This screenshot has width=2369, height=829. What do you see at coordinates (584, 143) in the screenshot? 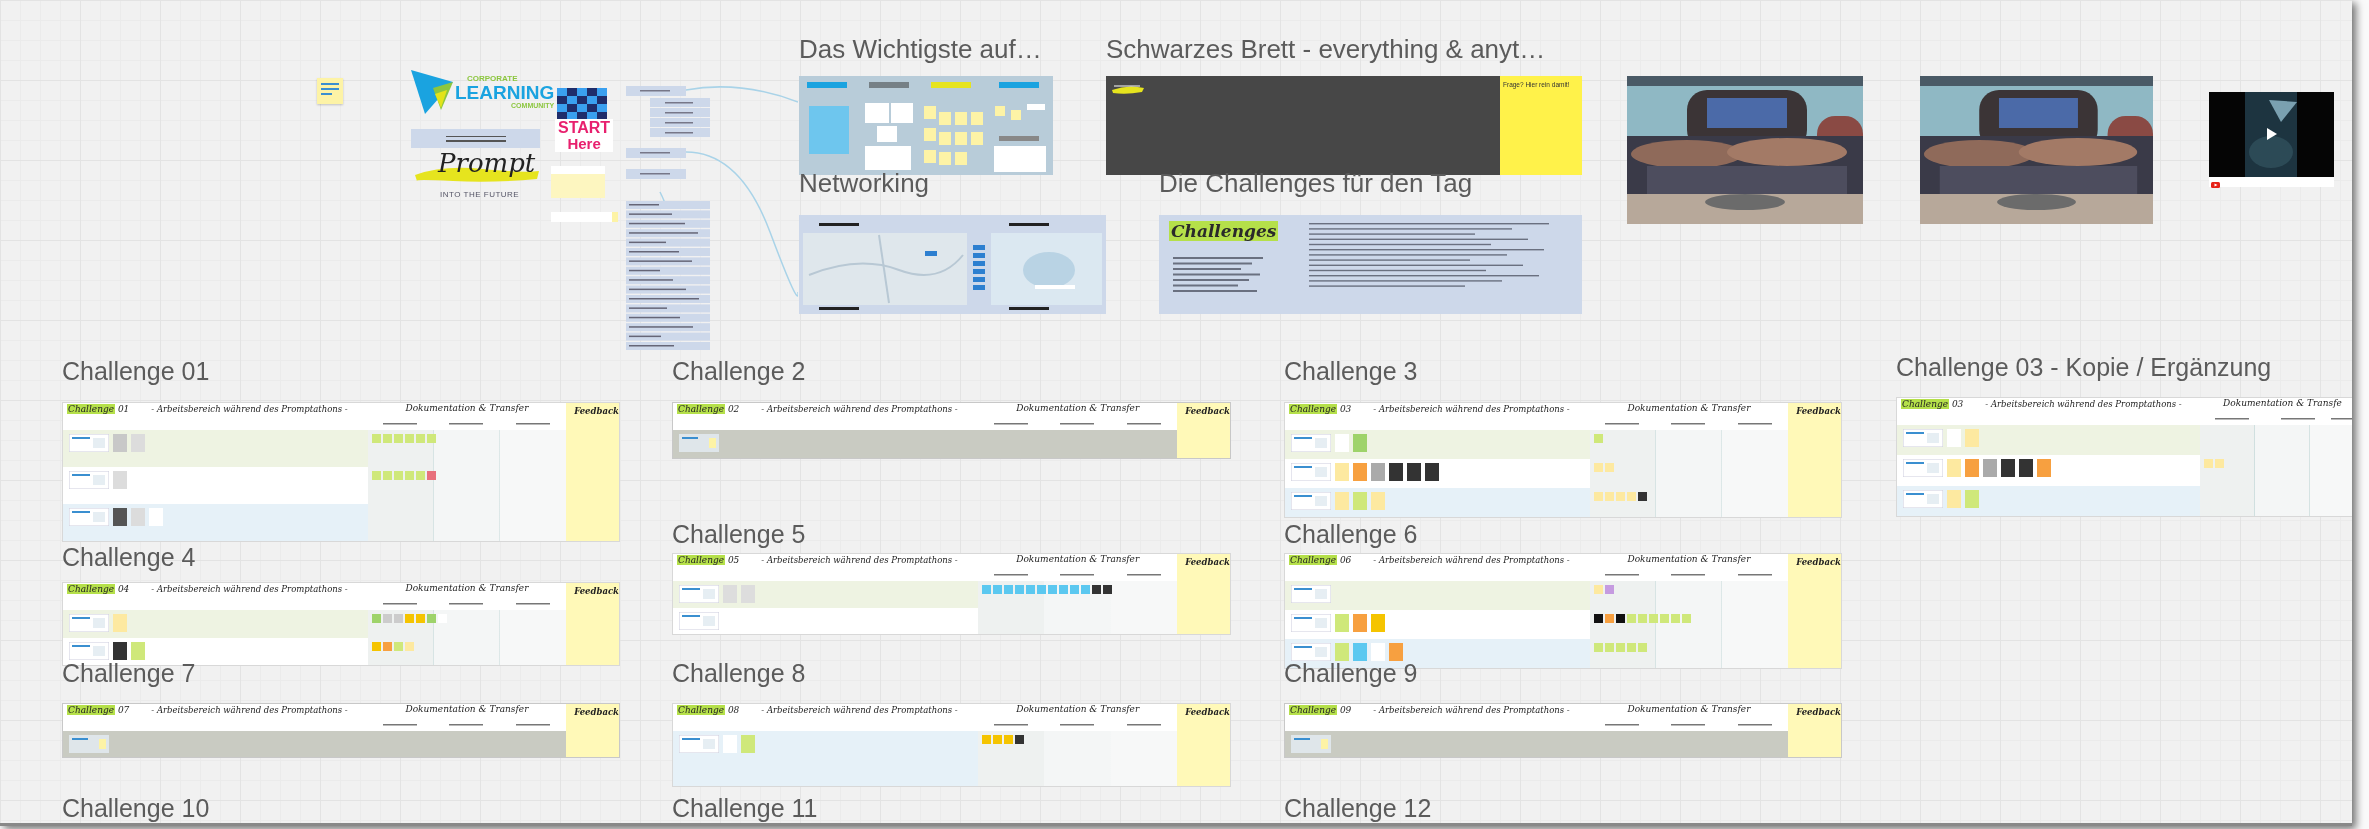
I see `start-text: Here` at bounding box center [584, 143].